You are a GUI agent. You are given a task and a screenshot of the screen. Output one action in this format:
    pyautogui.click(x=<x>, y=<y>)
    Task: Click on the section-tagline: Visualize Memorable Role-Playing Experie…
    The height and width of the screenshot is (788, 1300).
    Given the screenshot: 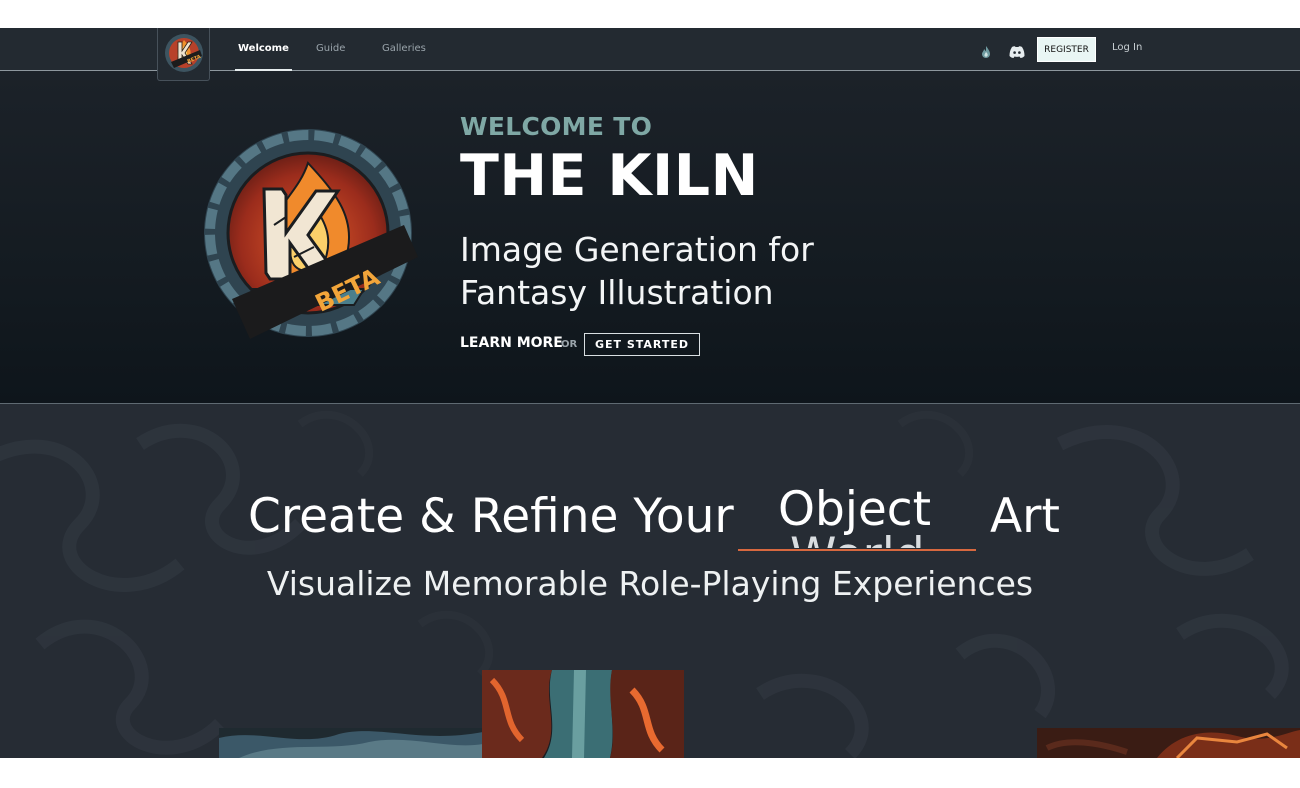 What is the action you would take?
    pyautogui.click(x=650, y=583)
    